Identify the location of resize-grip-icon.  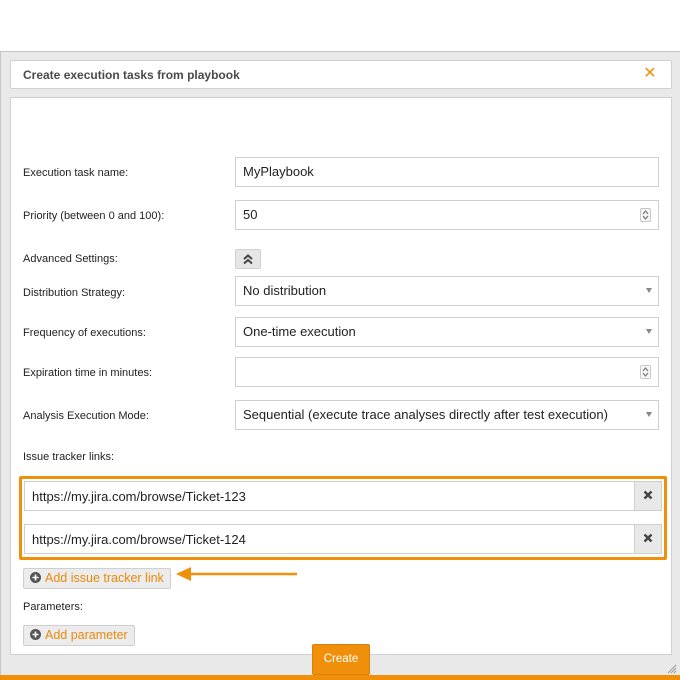
(671, 668).